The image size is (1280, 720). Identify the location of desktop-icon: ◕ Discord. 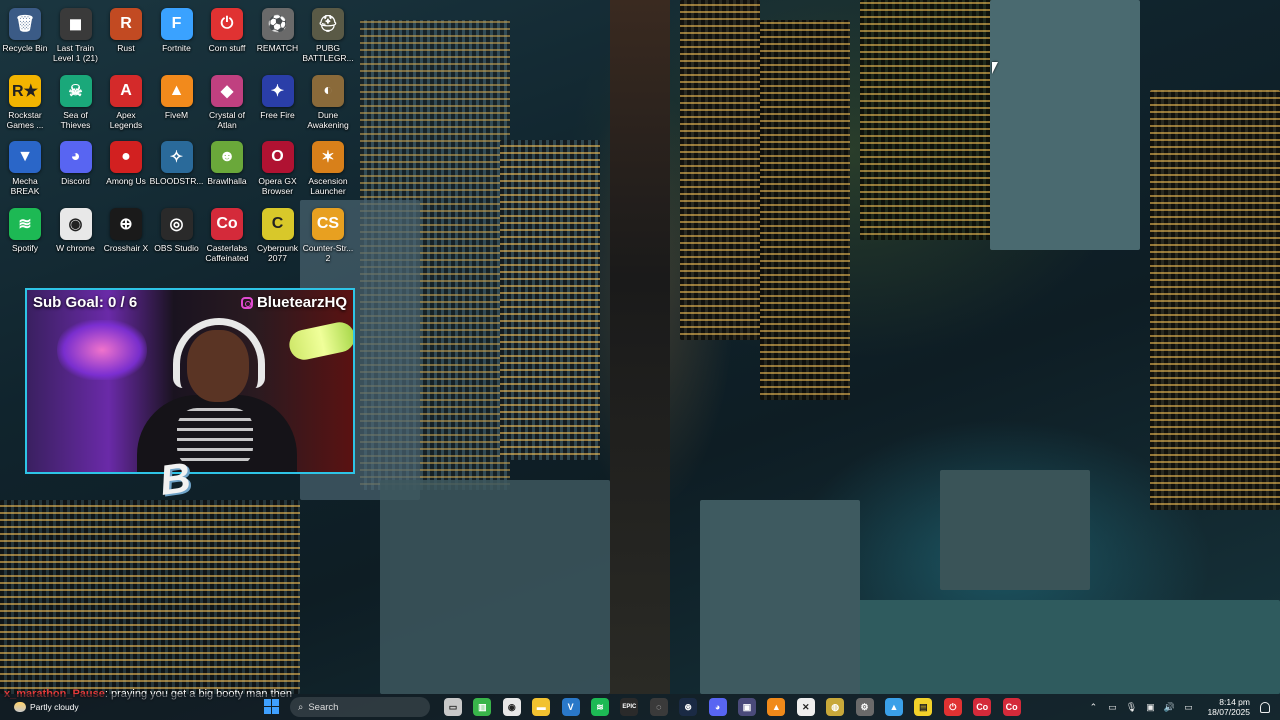
(76, 168).